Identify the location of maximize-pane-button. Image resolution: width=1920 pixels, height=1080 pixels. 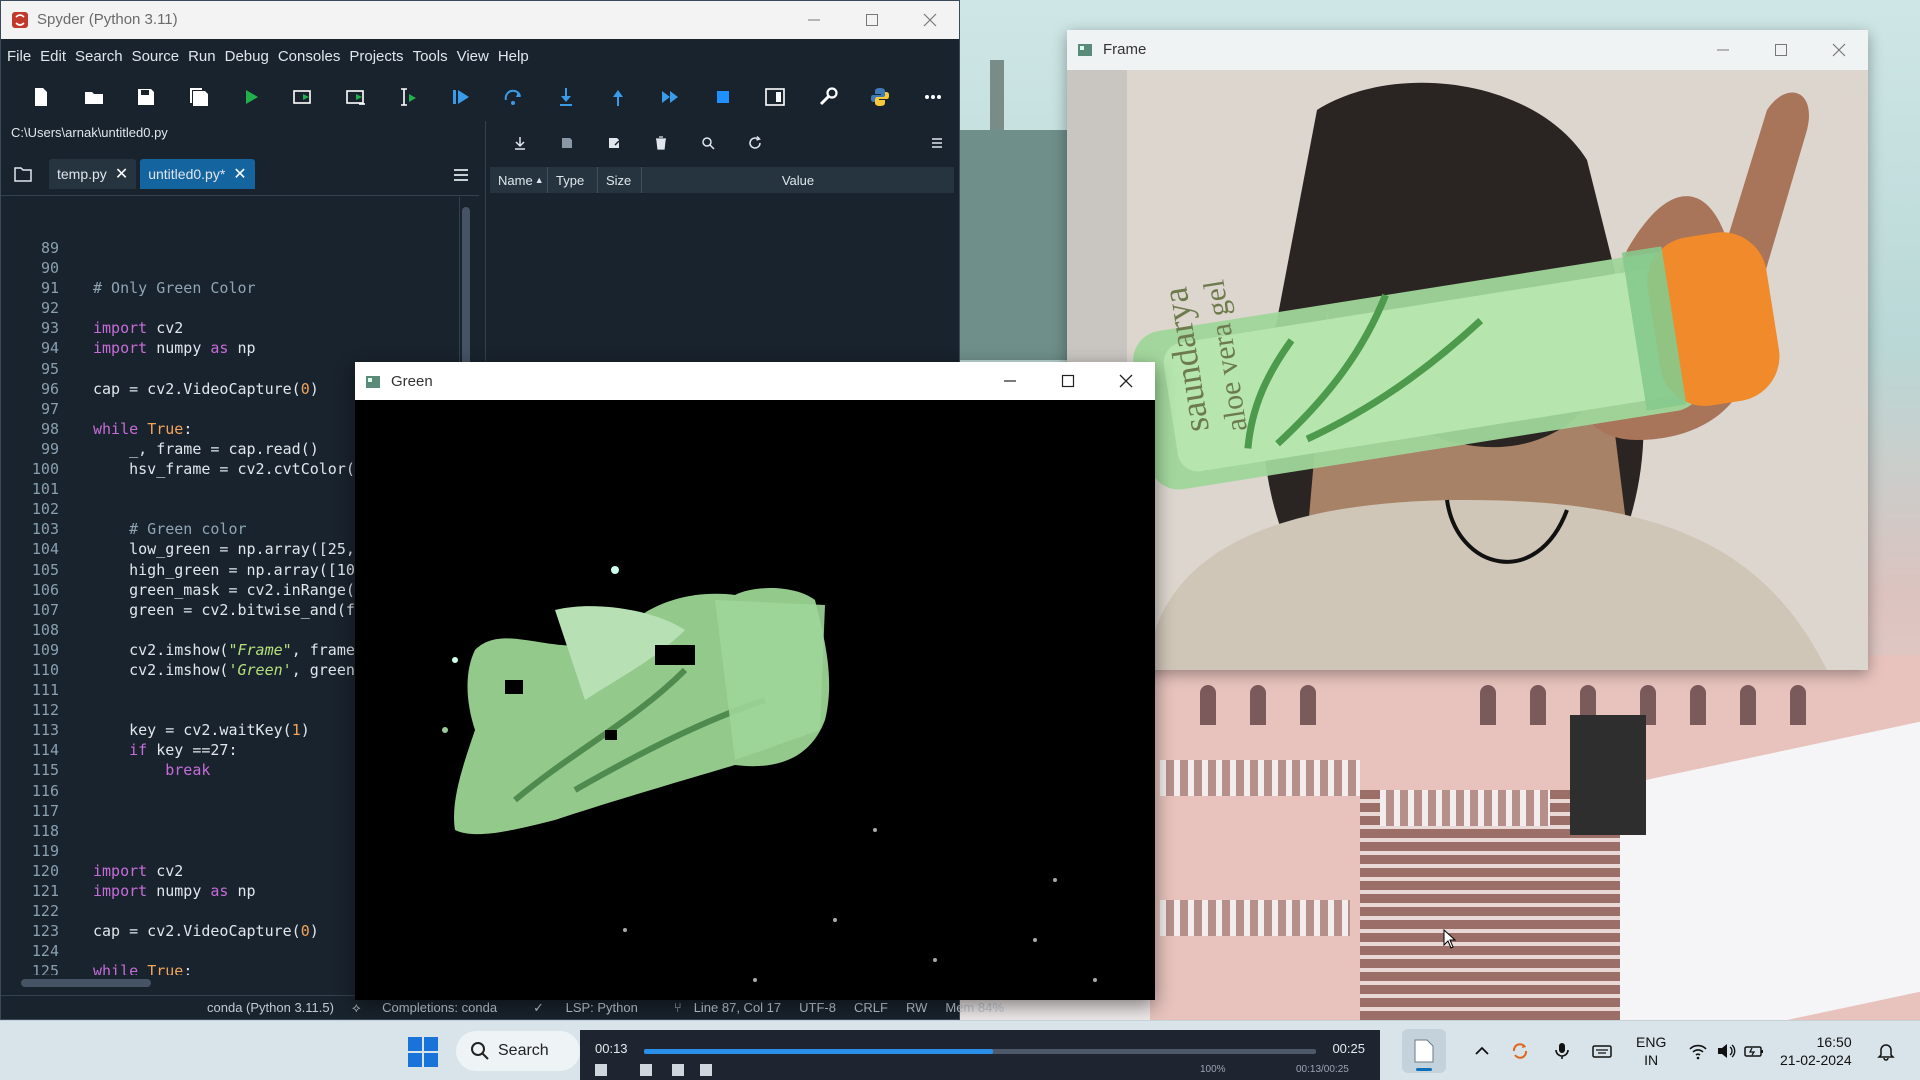
(775, 97).